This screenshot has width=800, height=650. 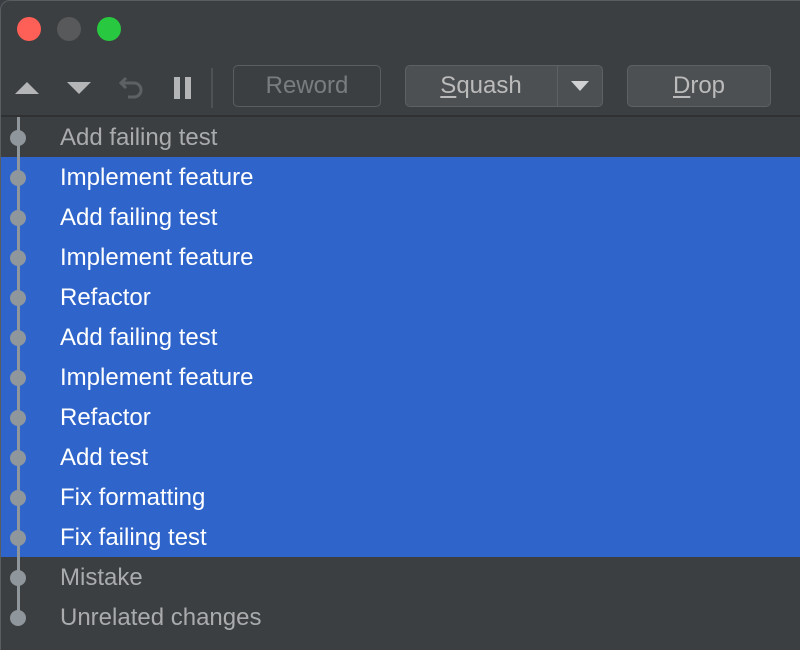 What do you see at coordinates (104, 457) in the screenshot?
I see `commit-message: Add test` at bounding box center [104, 457].